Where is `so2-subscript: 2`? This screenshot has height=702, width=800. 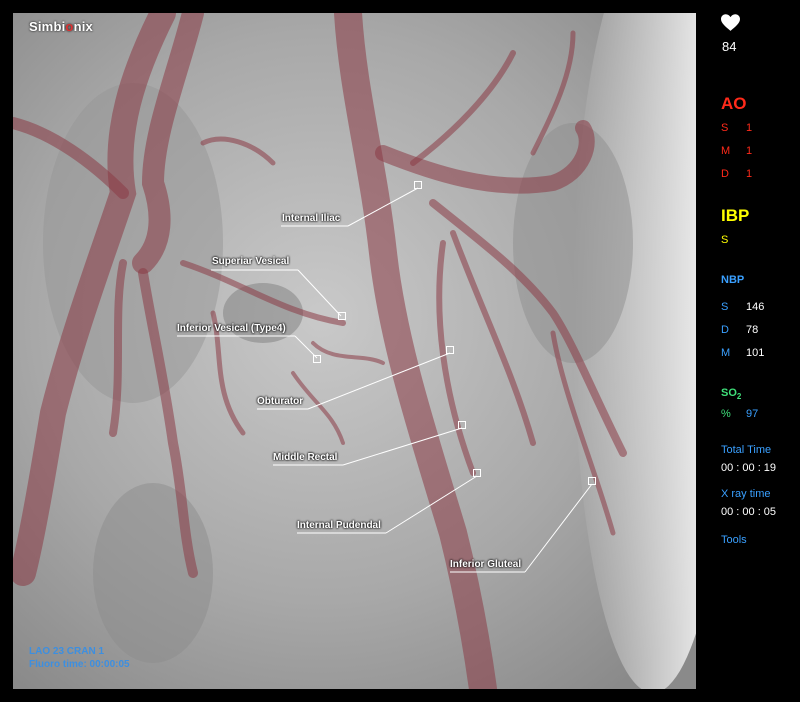 so2-subscript: 2 is located at coordinates (739, 397).